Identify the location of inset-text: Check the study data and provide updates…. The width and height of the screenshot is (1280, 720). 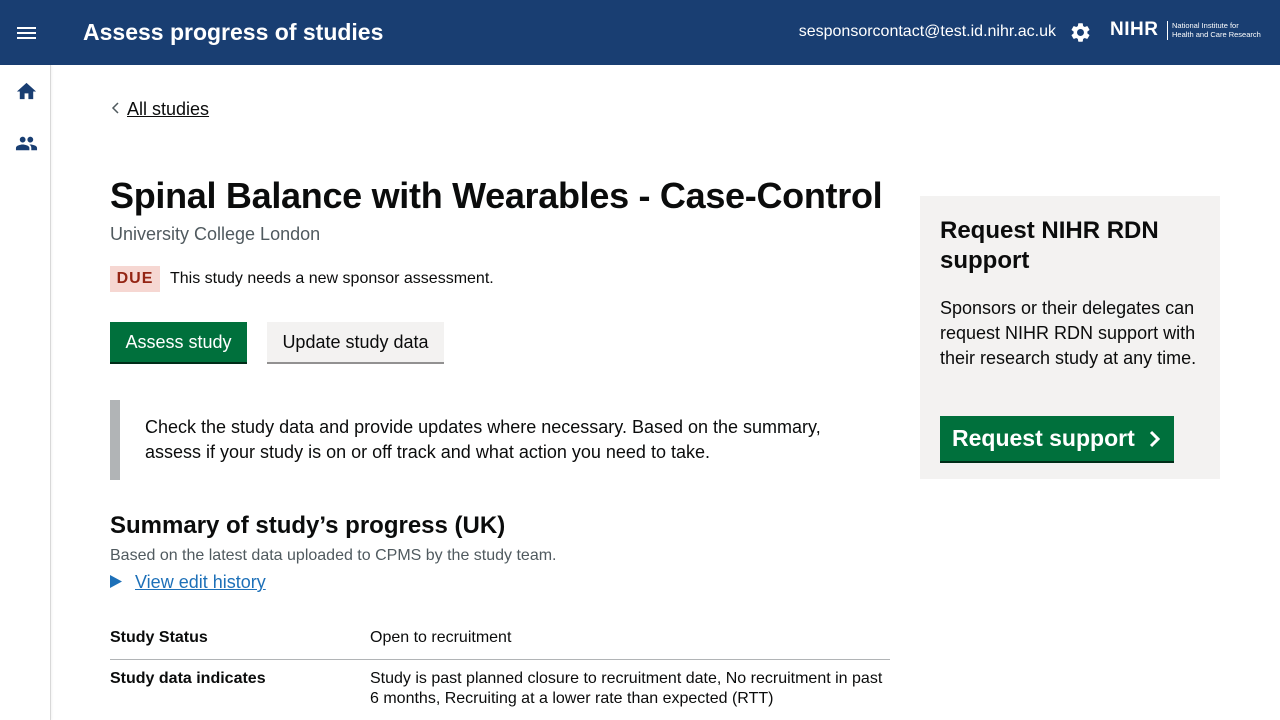
(500, 440).